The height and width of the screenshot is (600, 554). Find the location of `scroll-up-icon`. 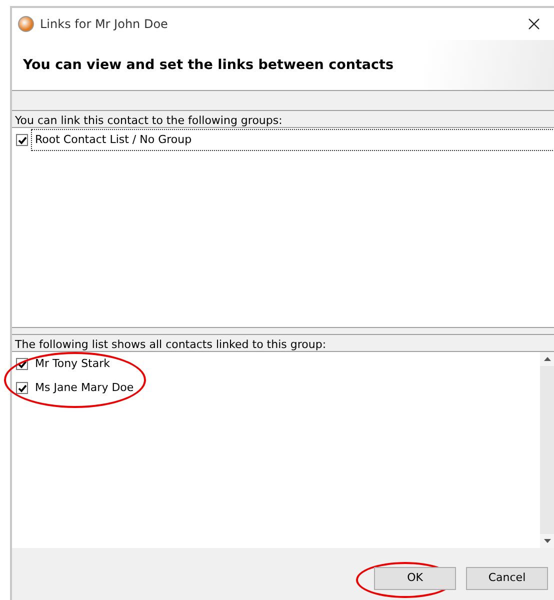

scroll-up-icon is located at coordinates (547, 359).